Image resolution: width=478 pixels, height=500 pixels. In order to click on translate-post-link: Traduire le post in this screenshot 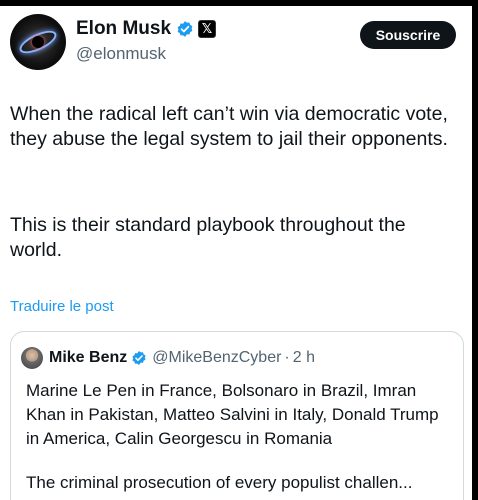, I will do `click(62, 306)`.